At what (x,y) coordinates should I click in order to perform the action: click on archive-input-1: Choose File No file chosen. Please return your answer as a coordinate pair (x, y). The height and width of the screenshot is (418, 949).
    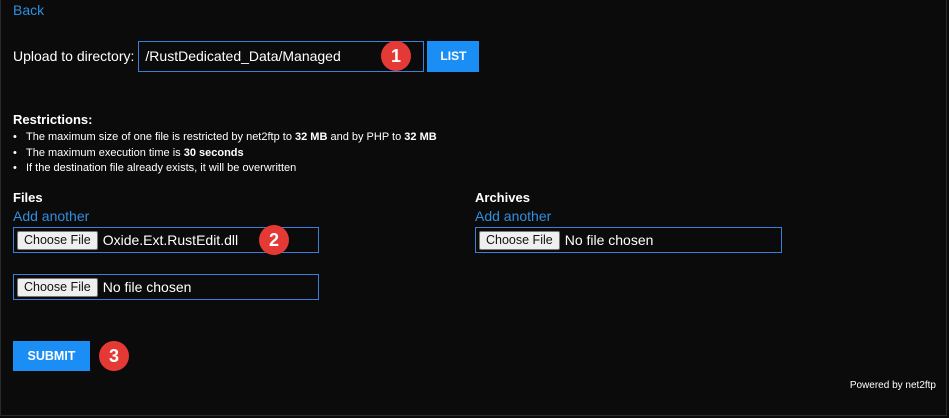
    Looking at the image, I should click on (628, 240).